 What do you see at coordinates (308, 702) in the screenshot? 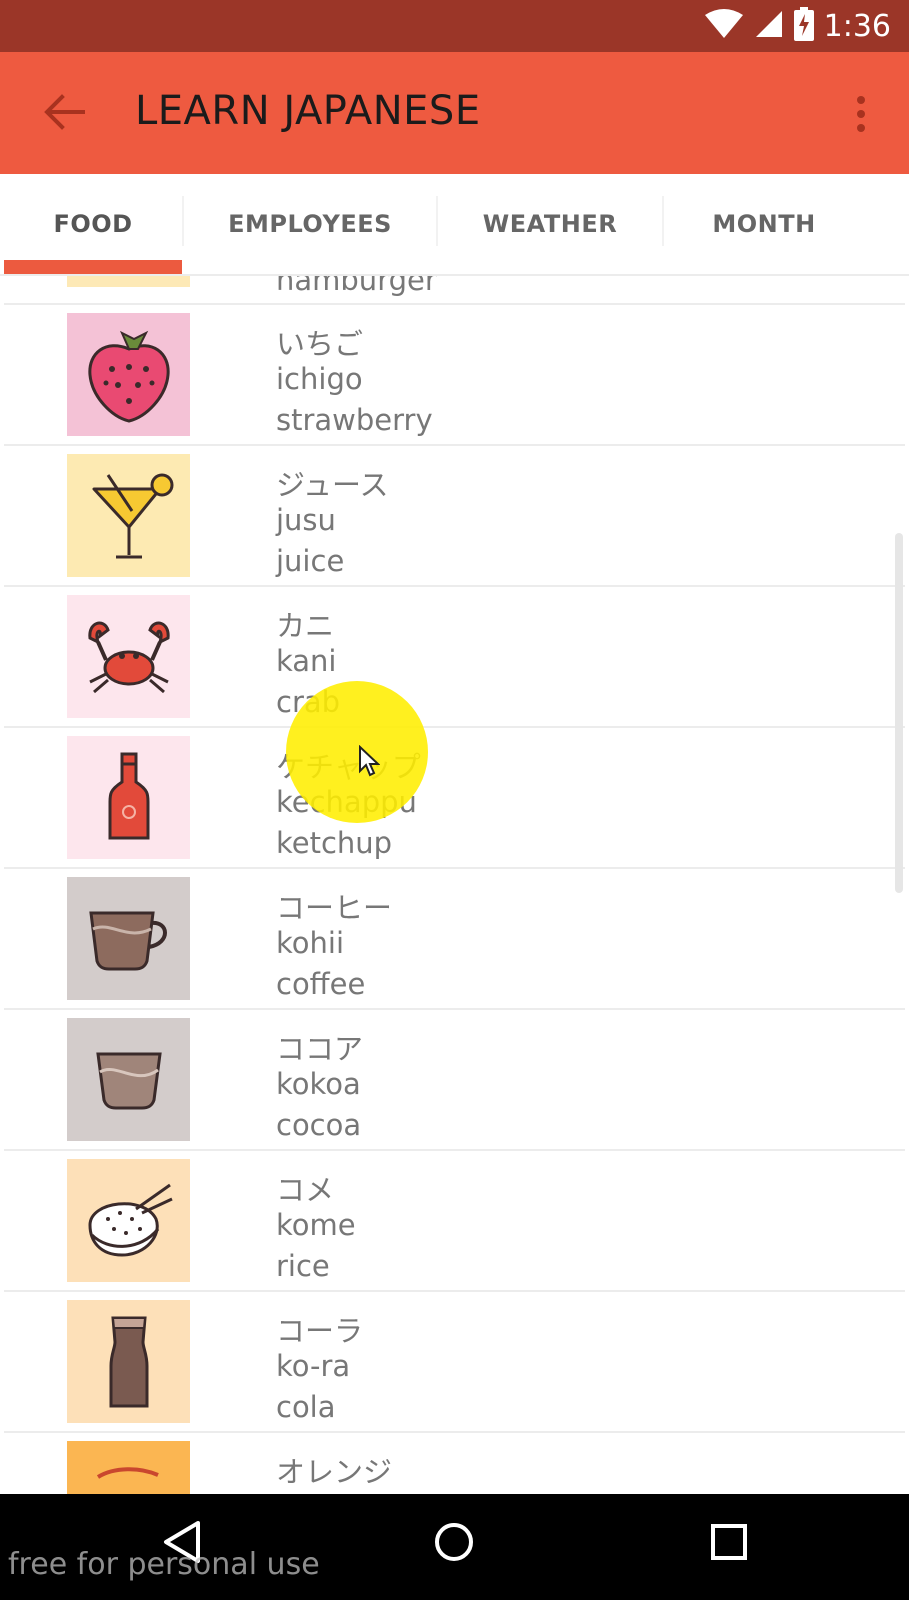
I see `english-word: crab` at bounding box center [308, 702].